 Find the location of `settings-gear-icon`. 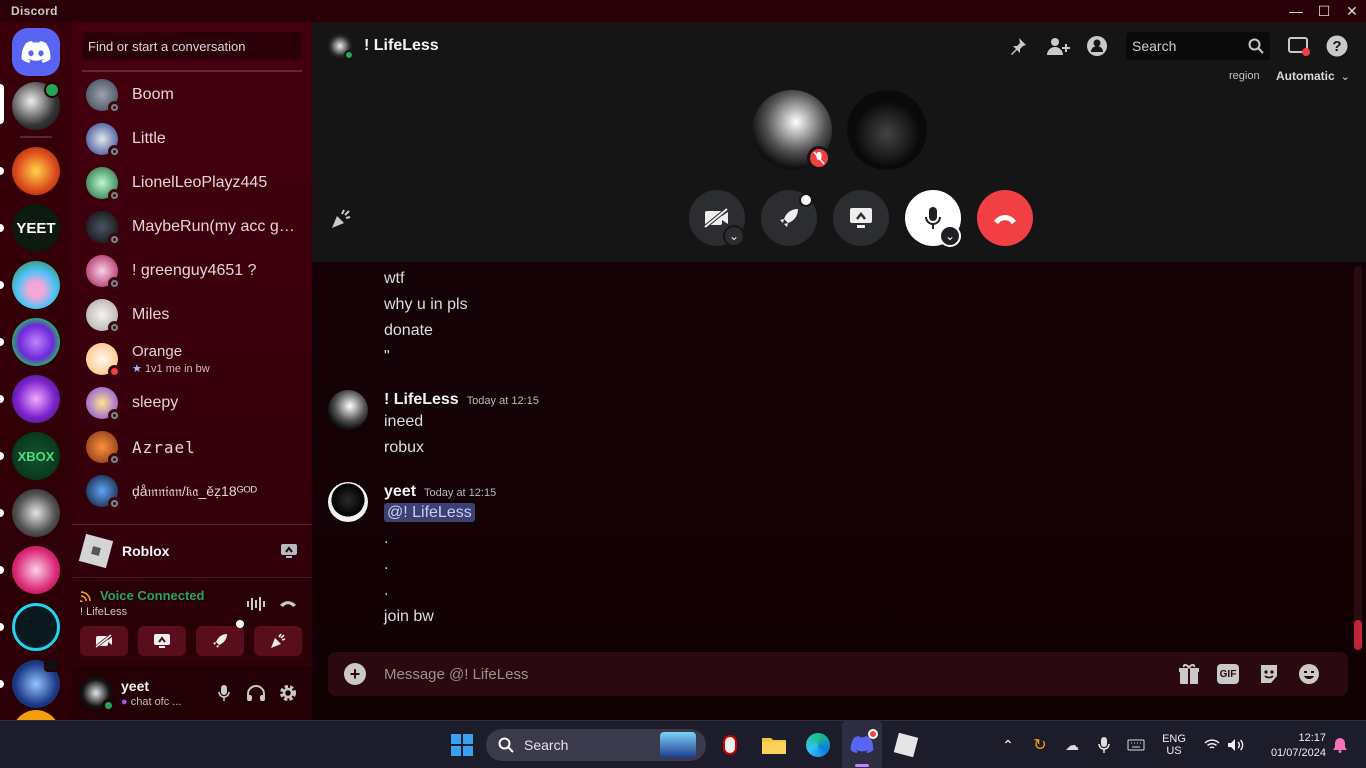

settings-gear-icon is located at coordinates (288, 693).